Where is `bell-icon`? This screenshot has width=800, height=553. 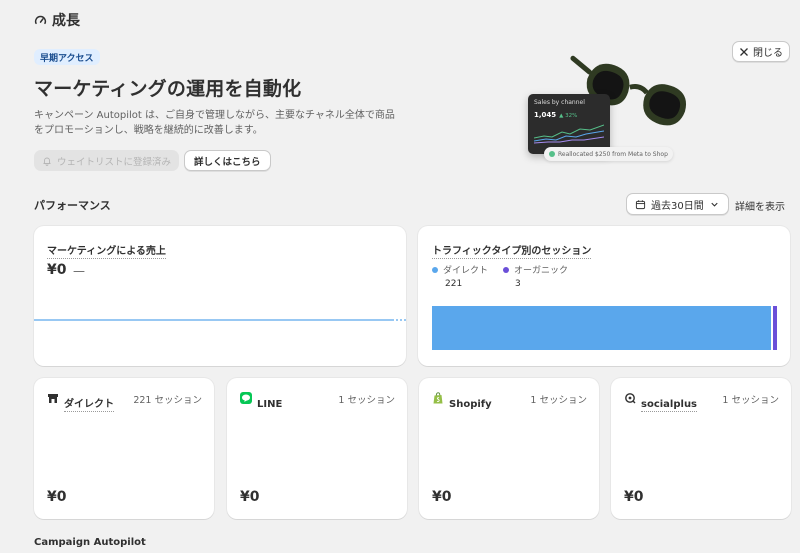 bell-icon is located at coordinates (47, 161).